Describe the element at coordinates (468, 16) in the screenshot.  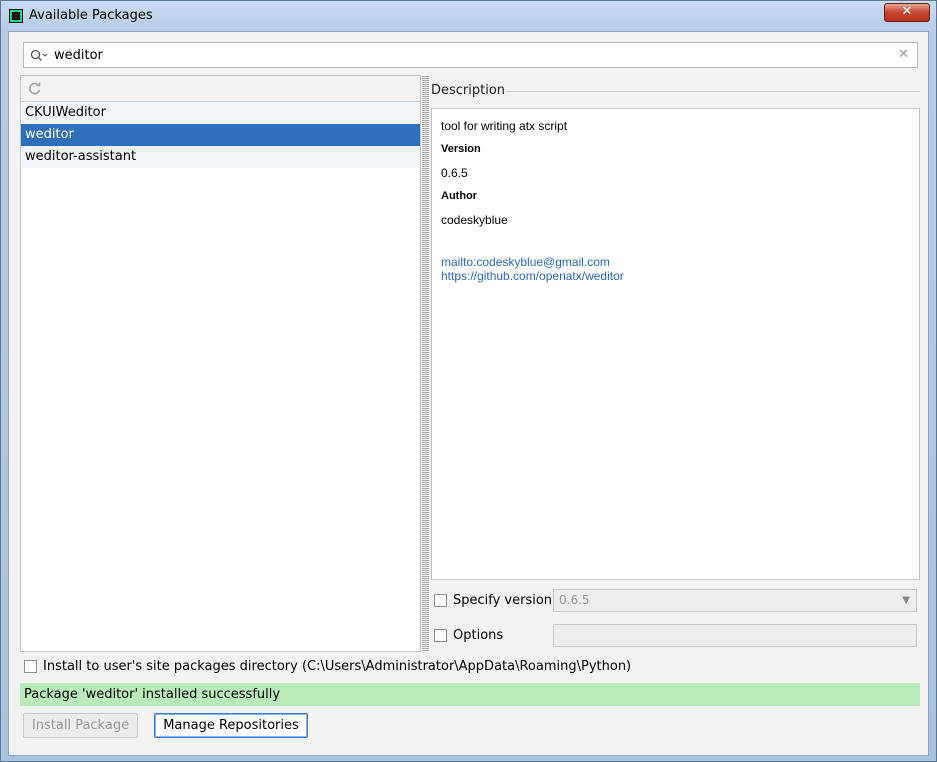
I see `title-bar: Available Packages ✕` at that location.